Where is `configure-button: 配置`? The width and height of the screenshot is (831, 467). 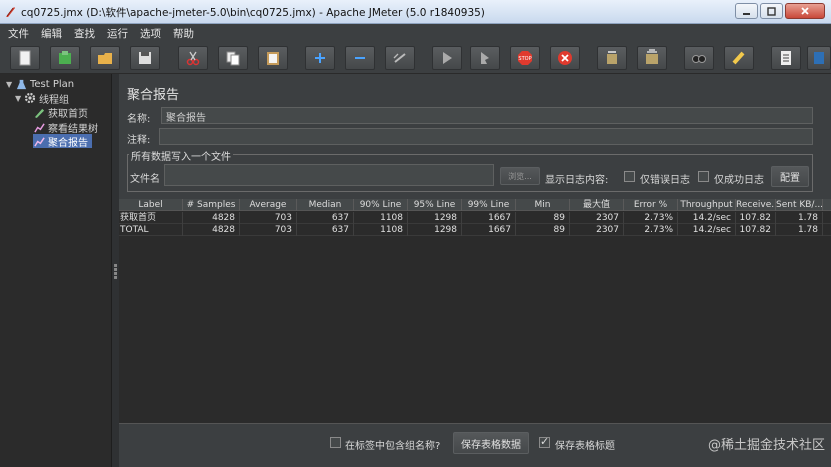 configure-button: 配置 is located at coordinates (790, 176).